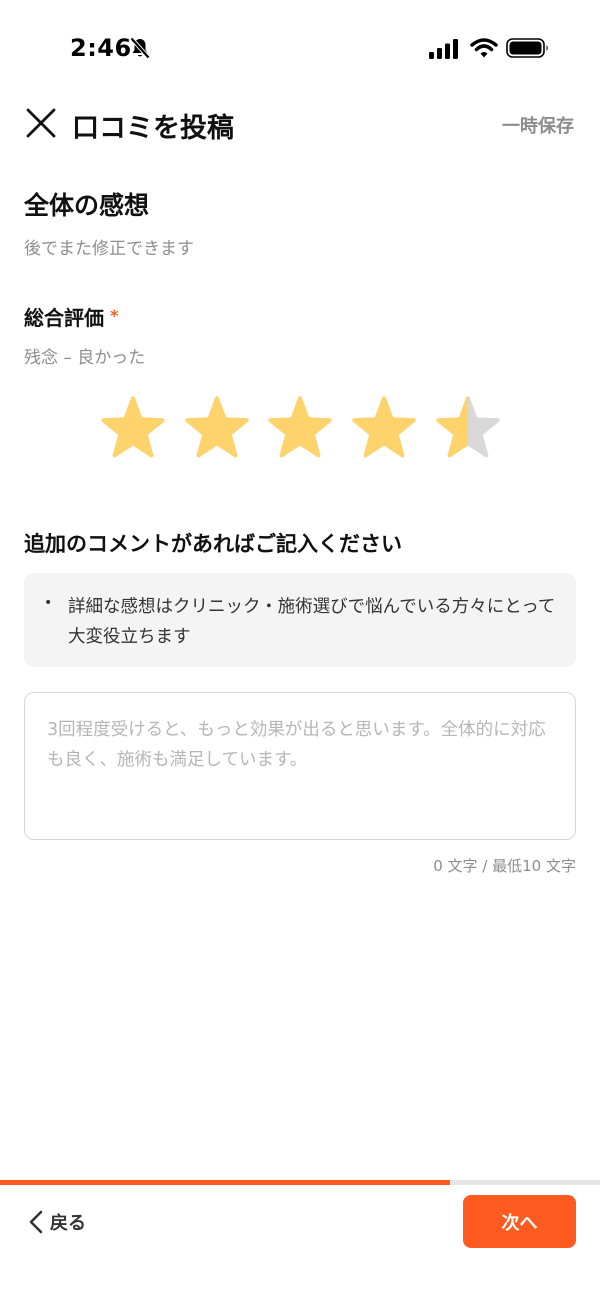  I want to click on comment-textarea, so click(300, 766).